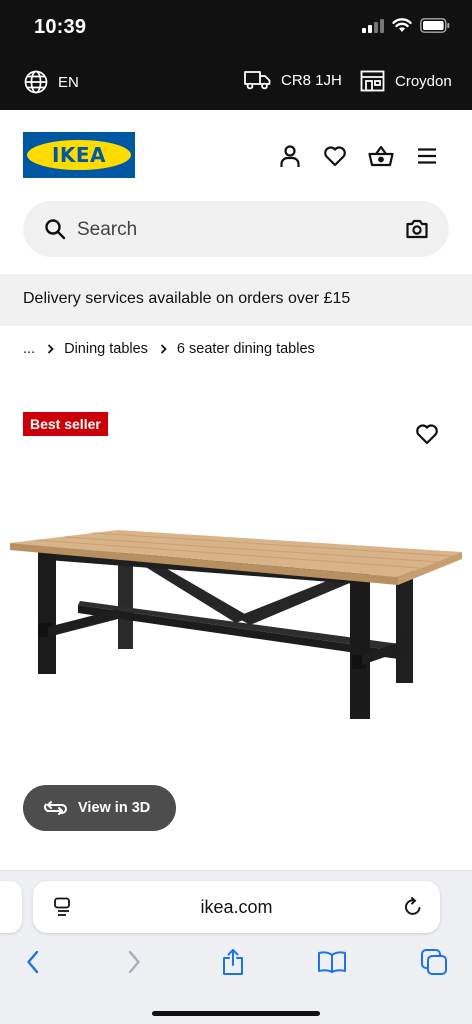  I want to click on battery-icon, so click(435, 25).